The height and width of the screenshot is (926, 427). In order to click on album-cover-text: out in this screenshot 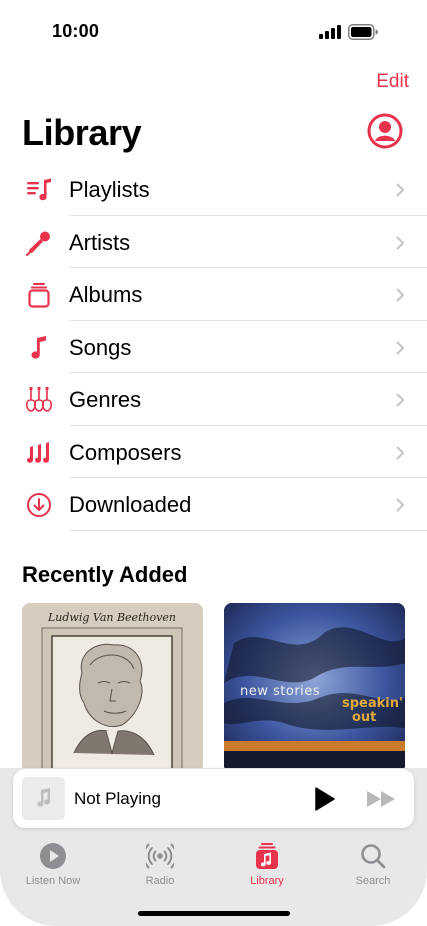, I will do `click(364, 717)`.